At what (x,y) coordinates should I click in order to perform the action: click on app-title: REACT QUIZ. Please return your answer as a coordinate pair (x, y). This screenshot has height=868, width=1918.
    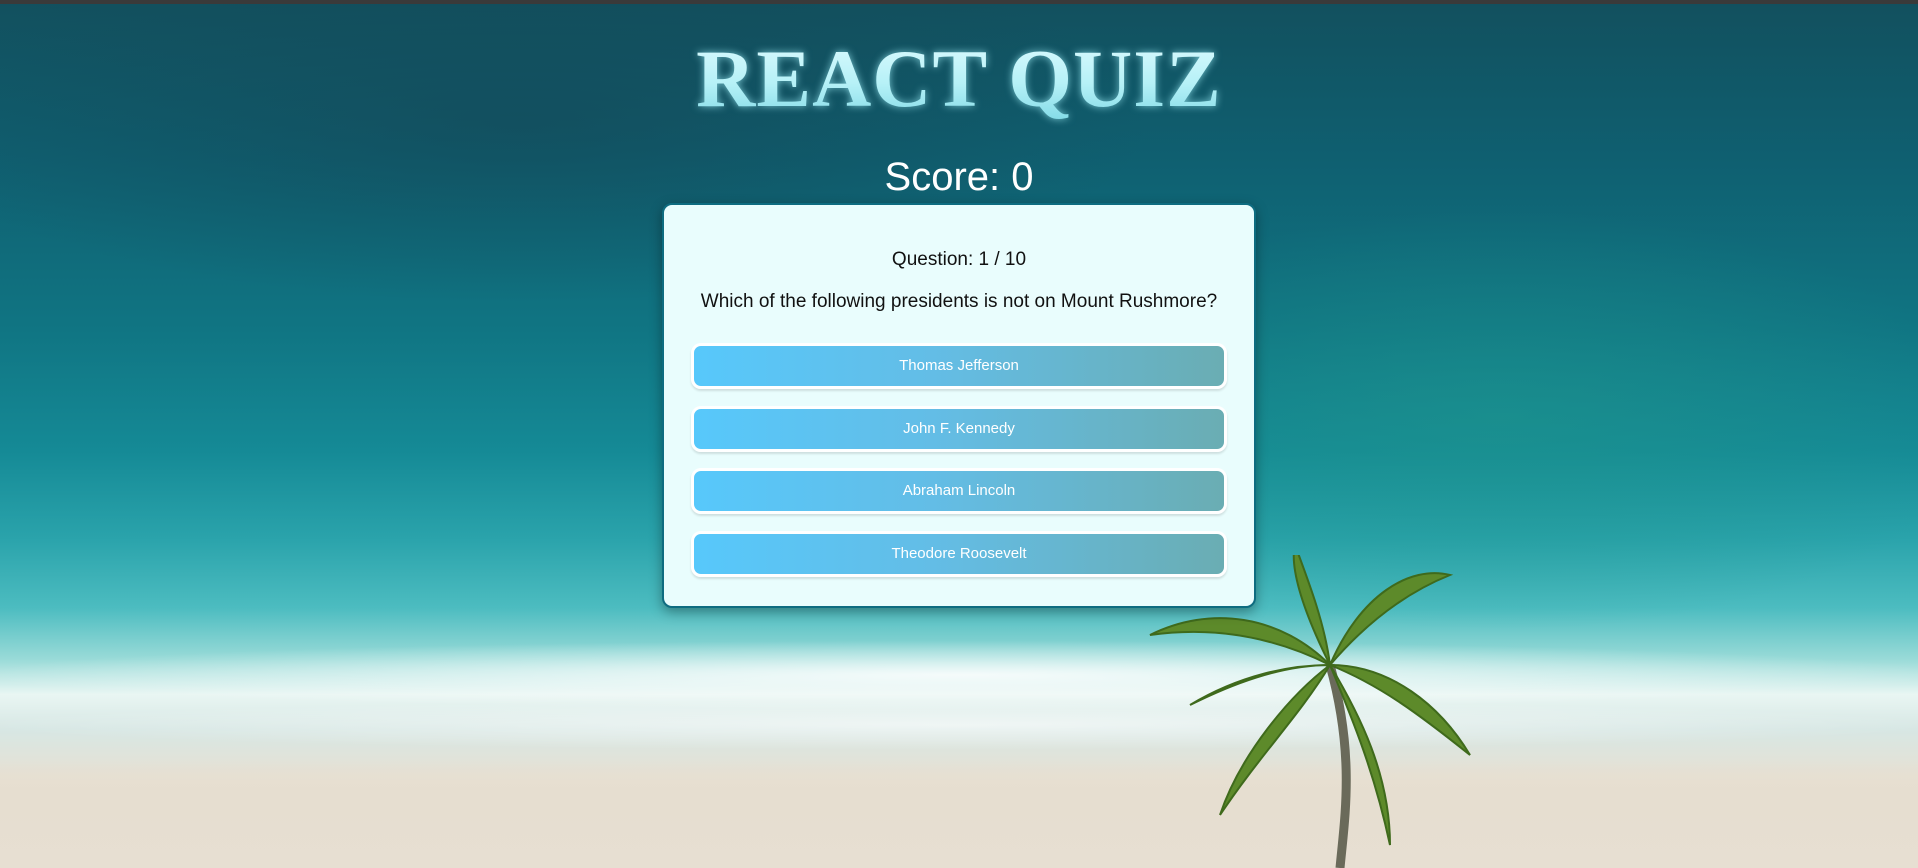
    Looking at the image, I should click on (959, 79).